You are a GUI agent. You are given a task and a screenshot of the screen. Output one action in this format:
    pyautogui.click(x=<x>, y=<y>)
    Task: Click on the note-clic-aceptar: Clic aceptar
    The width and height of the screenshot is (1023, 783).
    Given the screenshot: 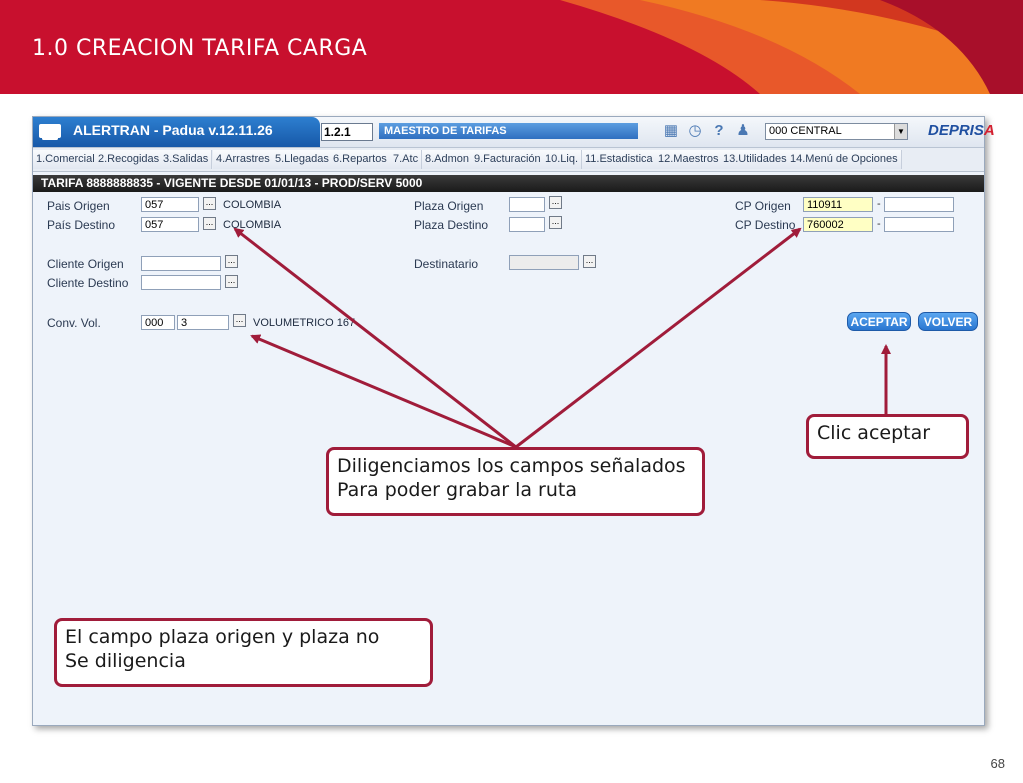 What is the action you would take?
    pyautogui.click(x=887, y=436)
    